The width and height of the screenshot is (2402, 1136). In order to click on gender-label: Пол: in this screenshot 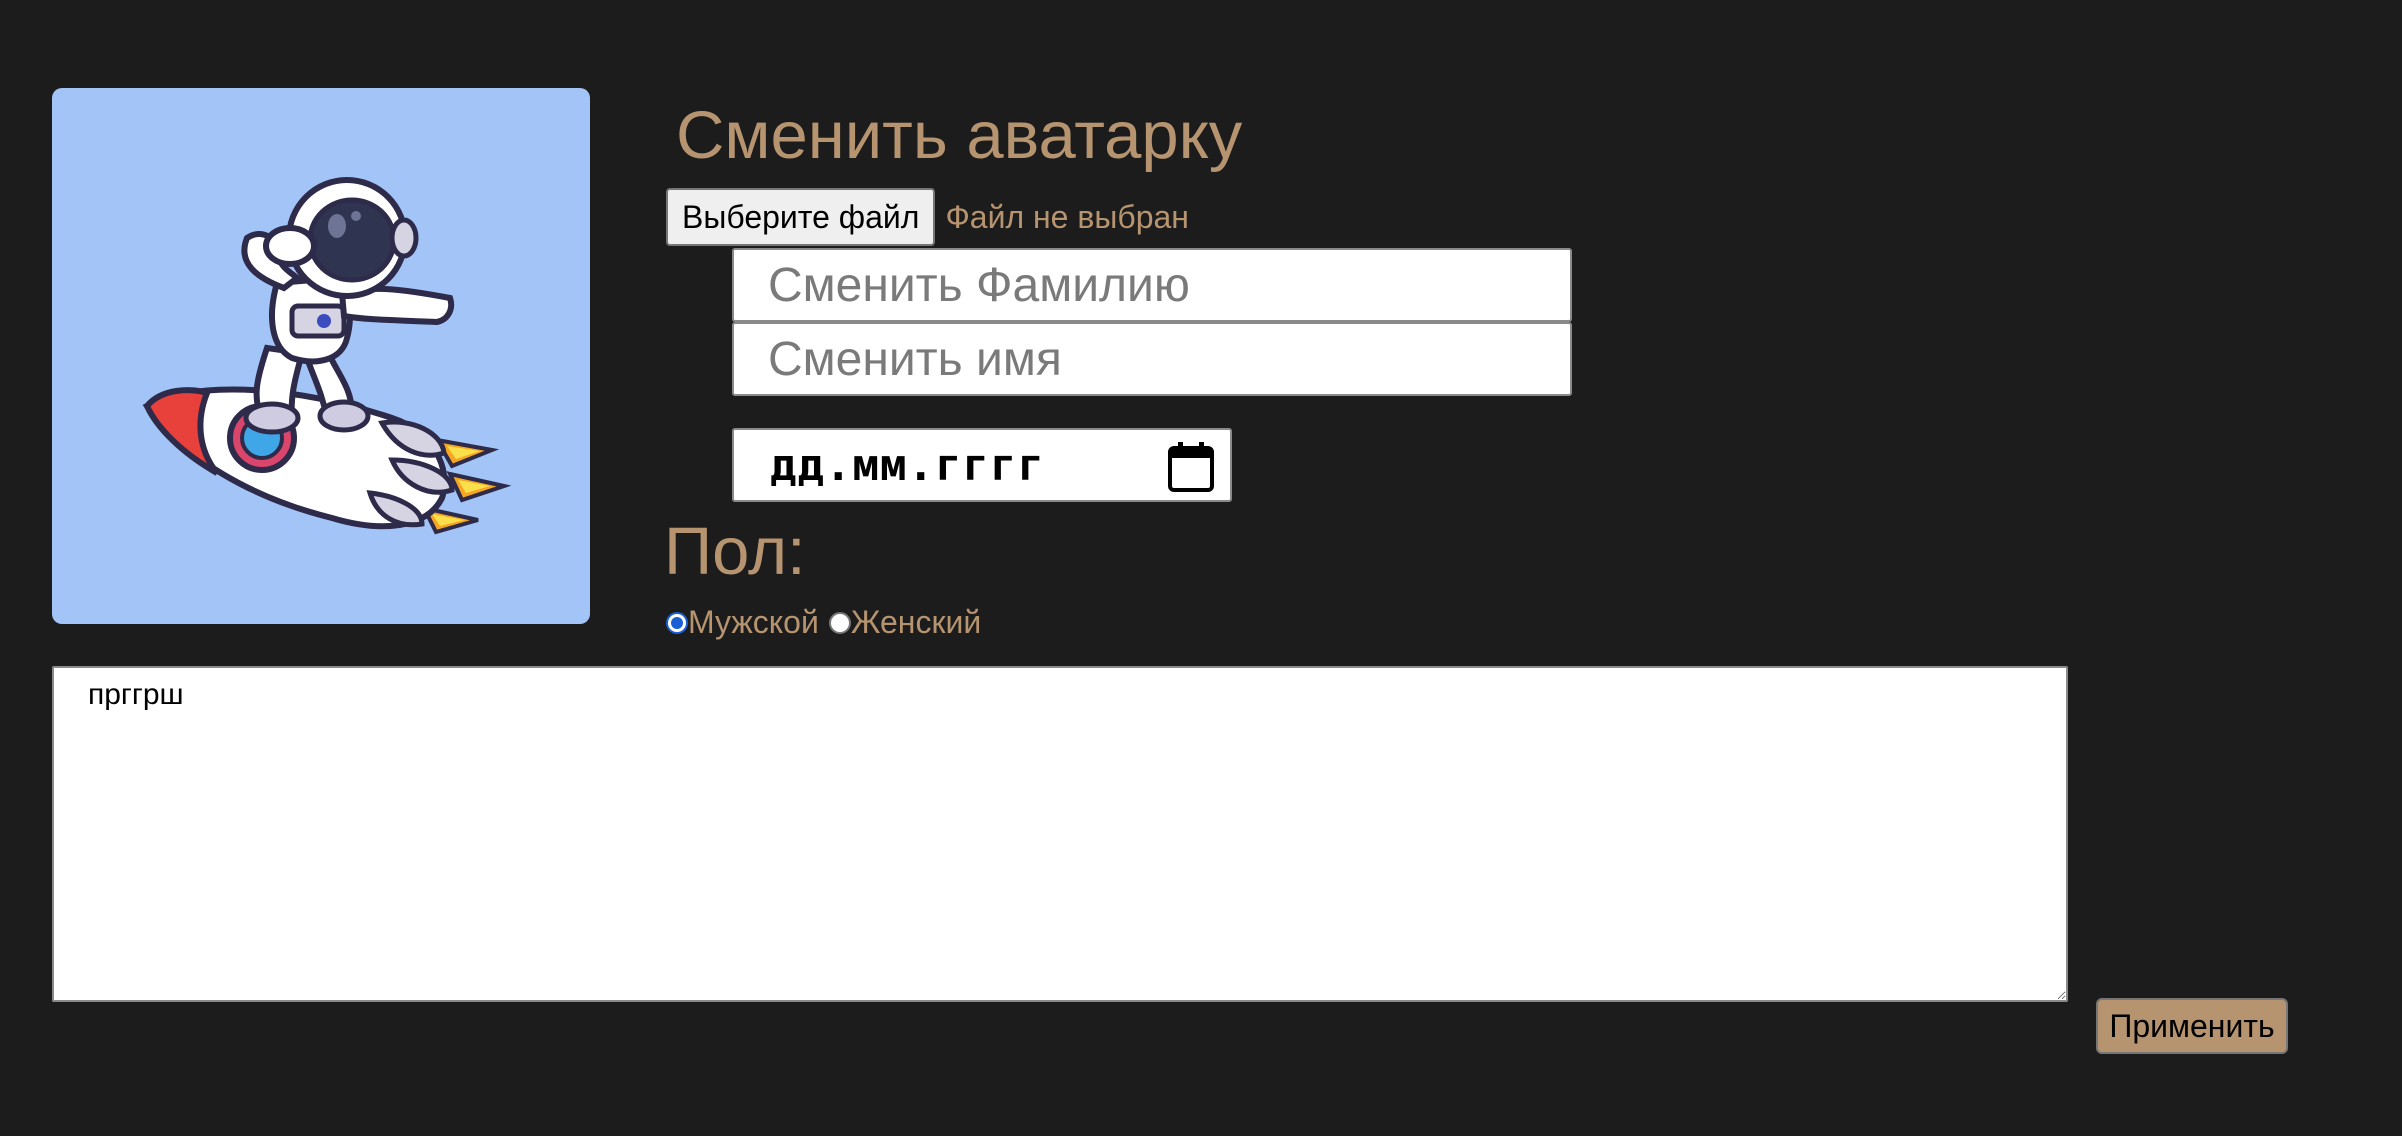, I will do `click(735, 551)`.